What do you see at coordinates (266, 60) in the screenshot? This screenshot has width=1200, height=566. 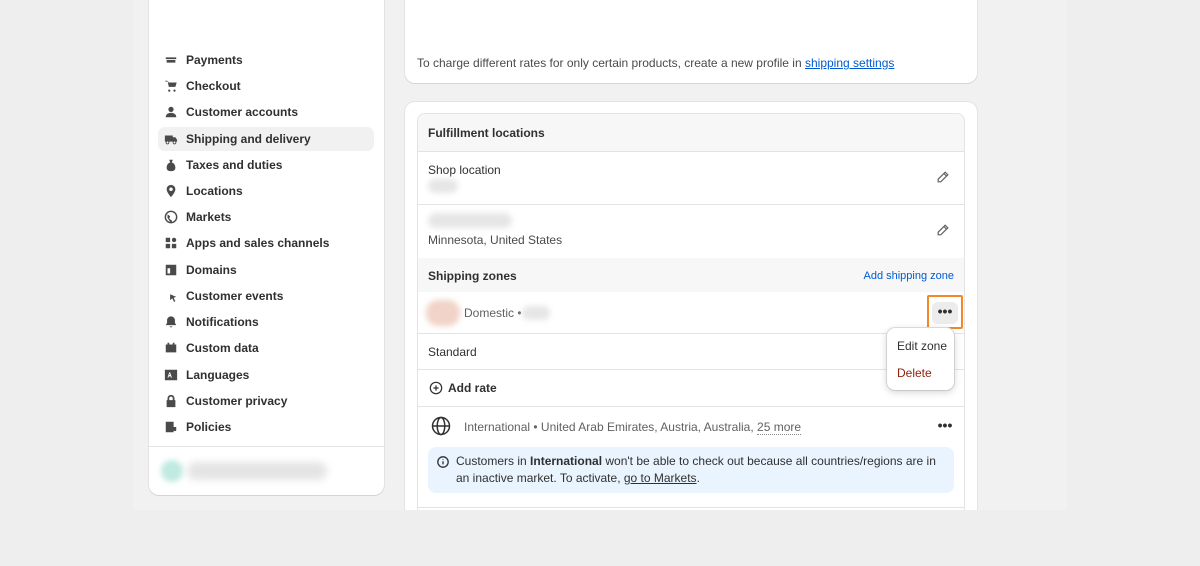 I see `sidebar-item-payments: Payments` at bounding box center [266, 60].